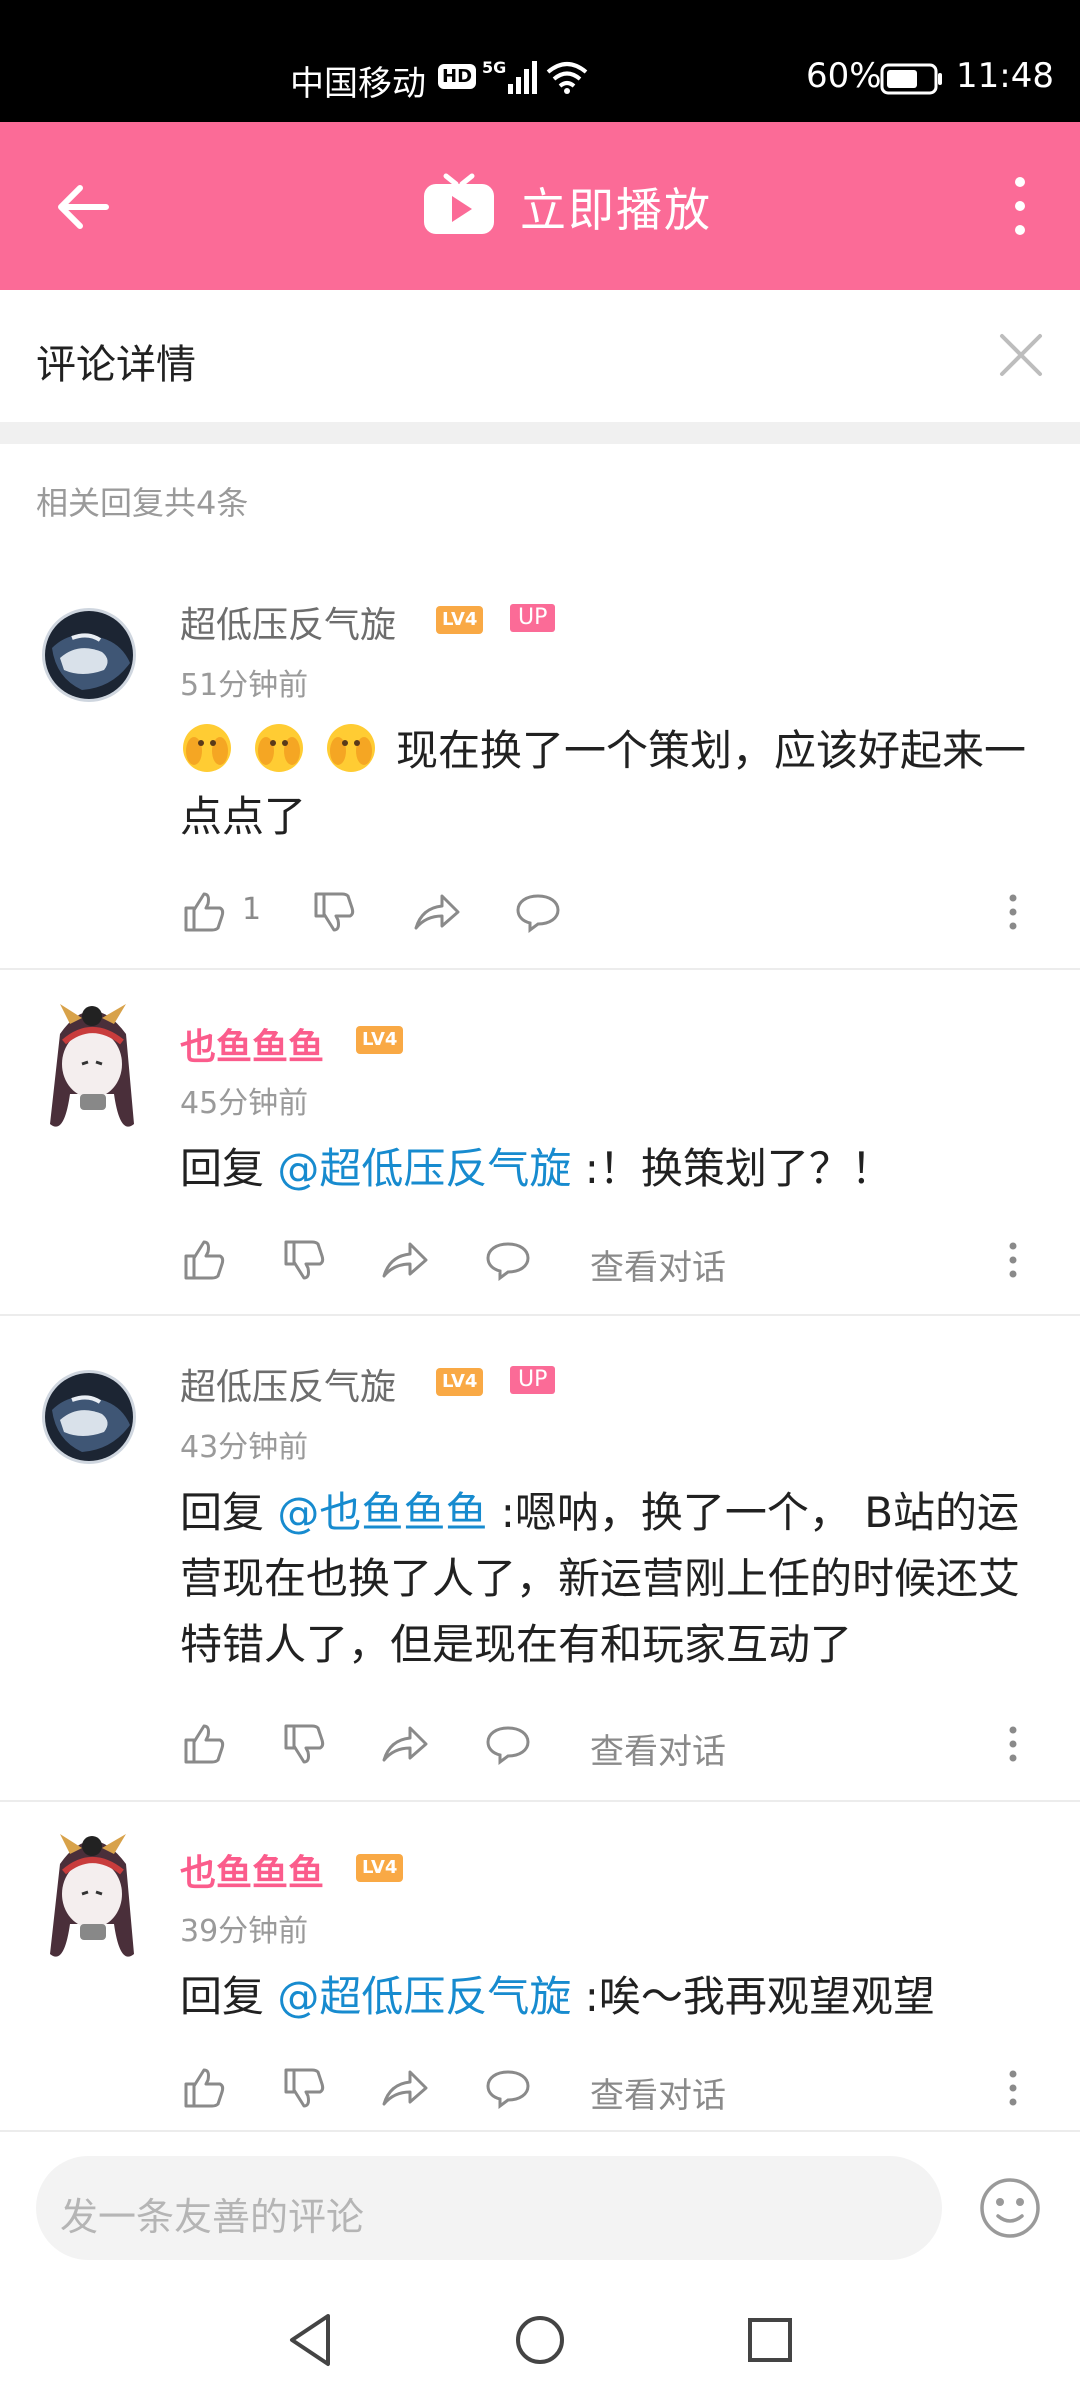 The height and width of the screenshot is (2400, 1080). What do you see at coordinates (382, 1512) in the screenshot?
I see `mention-link: @也鱼鱼鱼` at bounding box center [382, 1512].